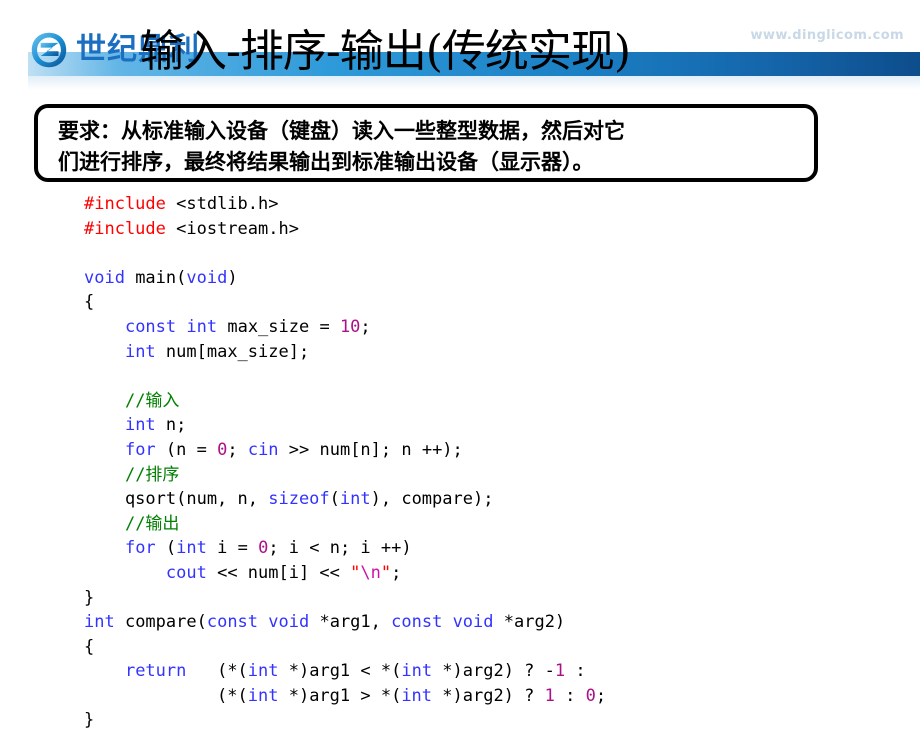 The height and width of the screenshot is (733, 920). Describe the element at coordinates (191, 228) in the screenshot. I see `code-line: #include <iostream.h>` at that location.